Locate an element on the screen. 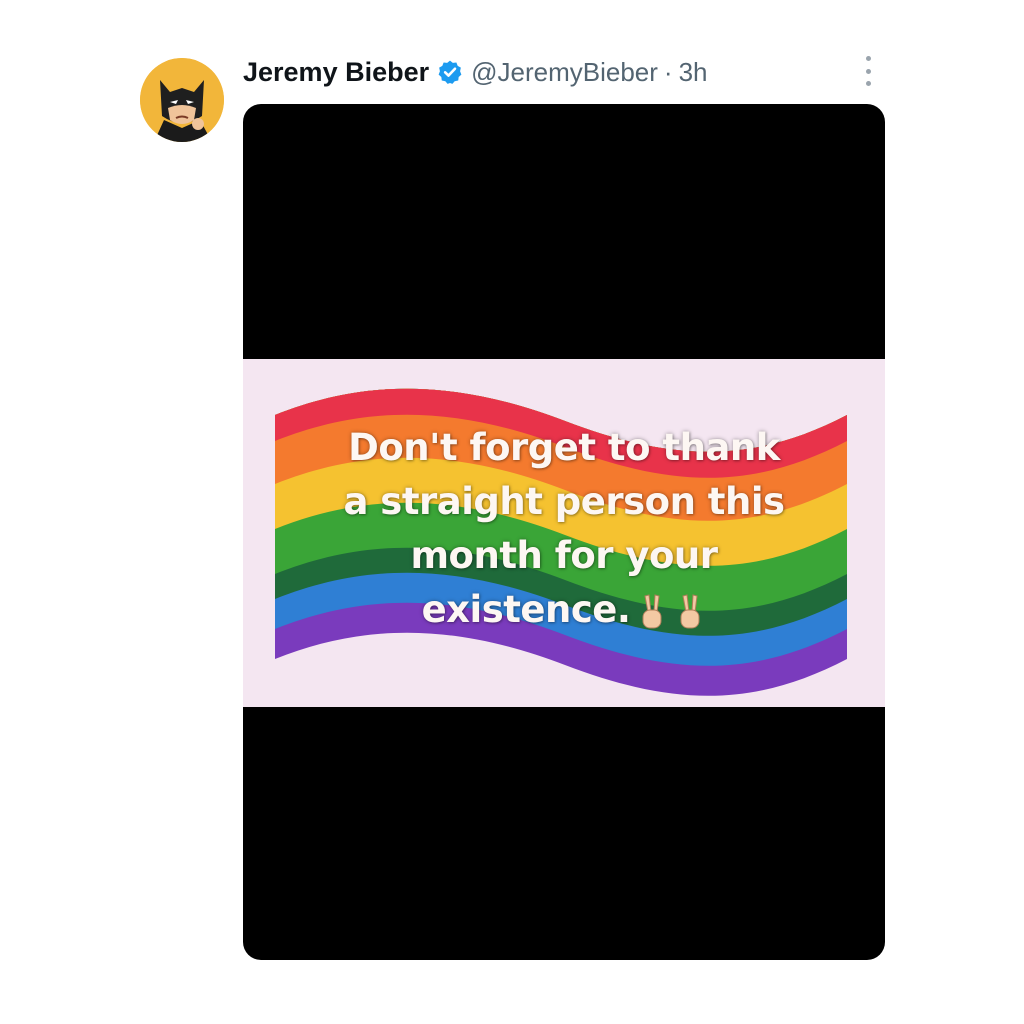  verified-badge-icon is located at coordinates (450, 72).